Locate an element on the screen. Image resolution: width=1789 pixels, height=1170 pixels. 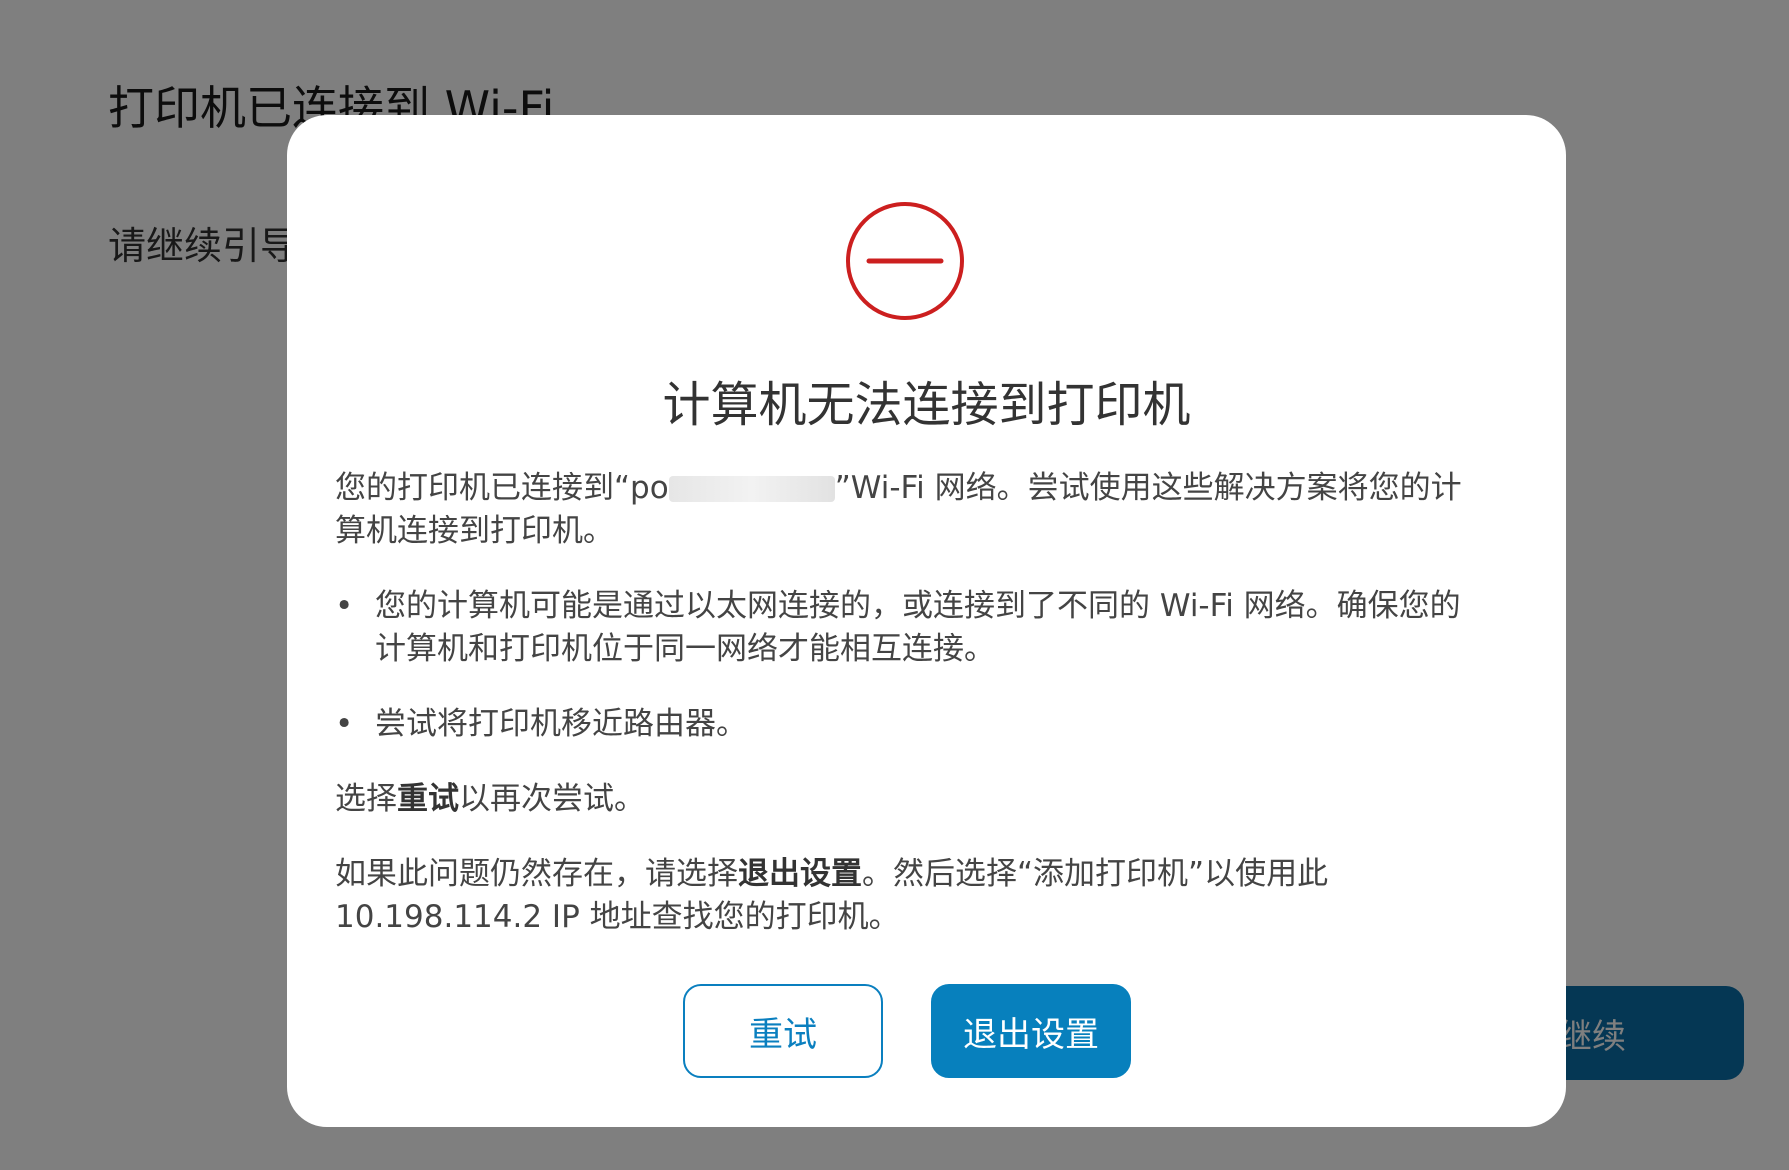
error-minus-icon is located at coordinates (905, 261).